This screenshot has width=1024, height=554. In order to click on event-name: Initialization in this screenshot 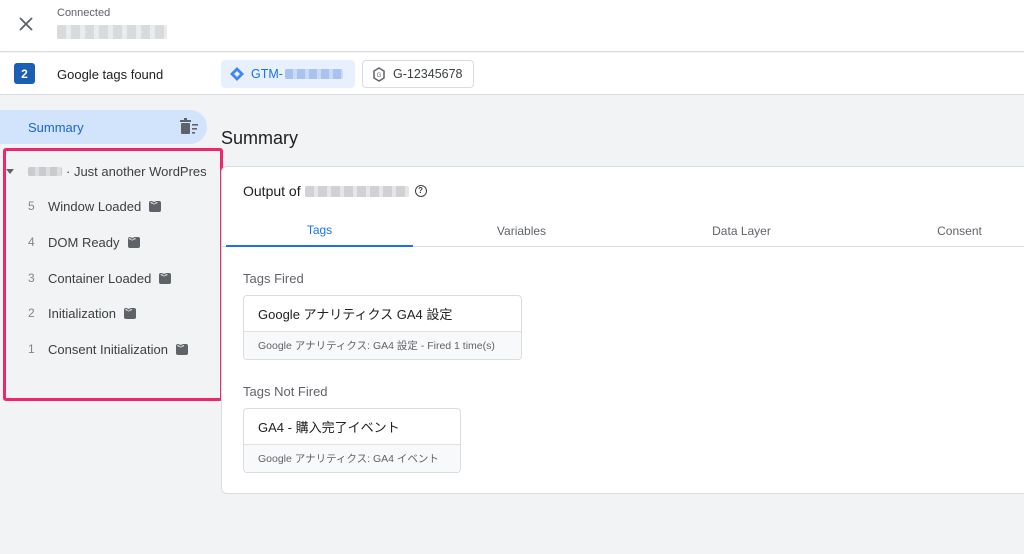, I will do `click(82, 313)`.